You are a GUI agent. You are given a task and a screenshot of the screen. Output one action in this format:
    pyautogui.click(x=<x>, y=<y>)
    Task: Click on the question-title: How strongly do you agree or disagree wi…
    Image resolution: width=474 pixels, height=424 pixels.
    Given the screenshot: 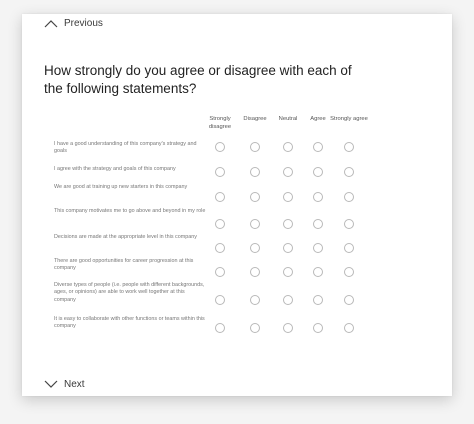 What is the action you would take?
    pyautogui.click(x=198, y=79)
    